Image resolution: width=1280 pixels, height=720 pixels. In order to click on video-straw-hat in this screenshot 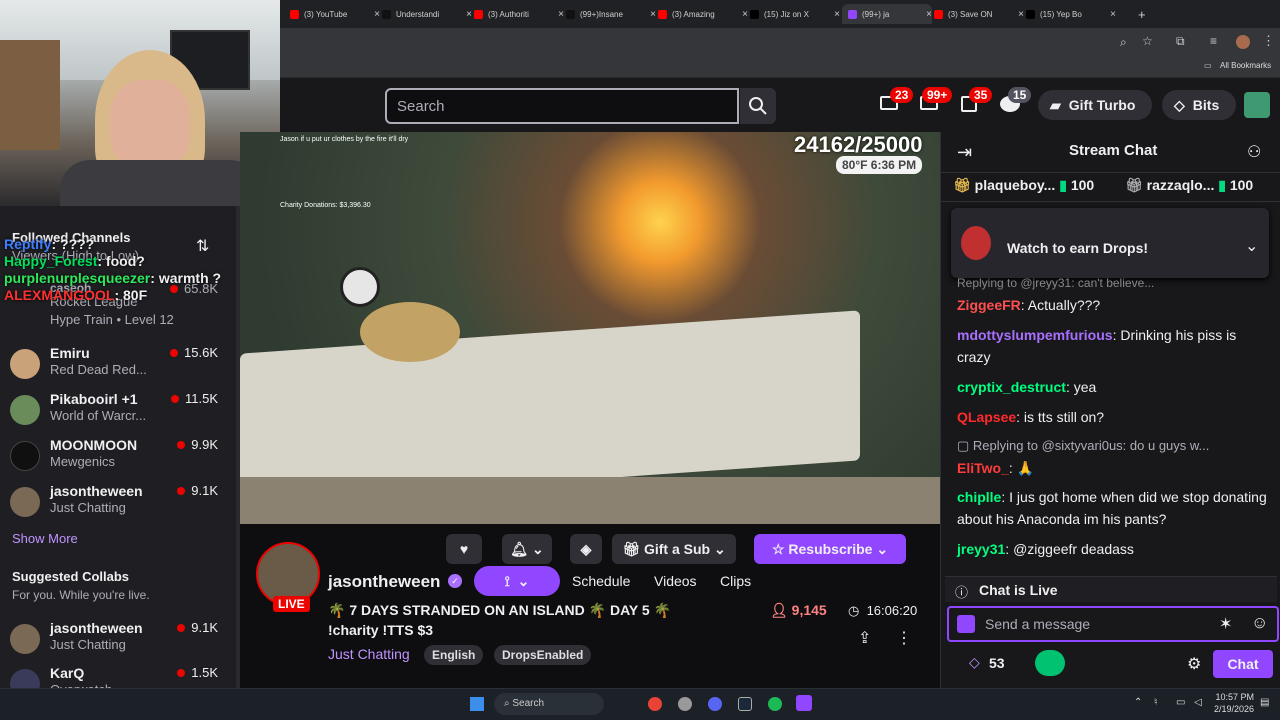, I will do `click(410, 332)`.